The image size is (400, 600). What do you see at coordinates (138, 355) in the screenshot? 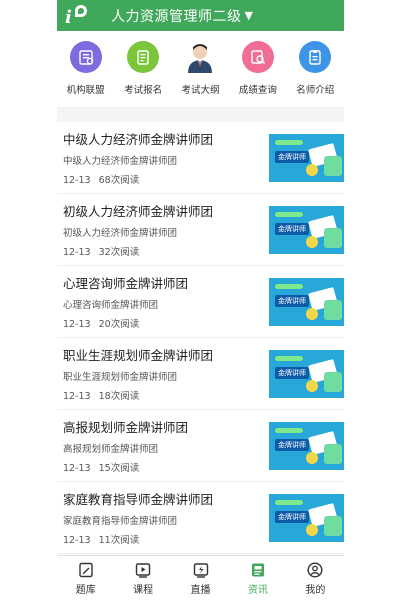
I see `article-title: 职业生涯规划师金牌讲师团` at bounding box center [138, 355].